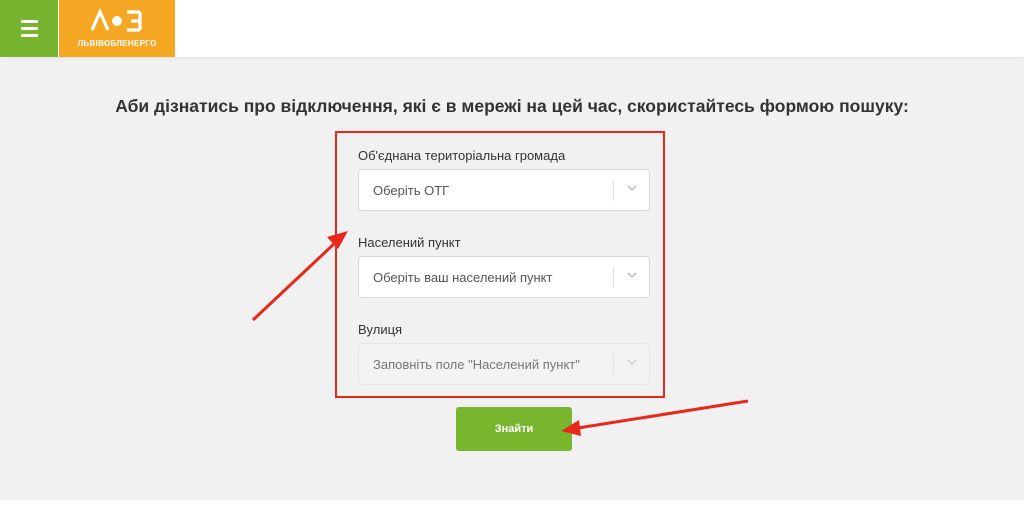 Image resolution: width=1024 pixels, height=518 pixels. What do you see at coordinates (463, 277) in the screenshot?
I see `settlement-select-value: Оберіть ваш населений пункт` at bounding box center [463, 277].